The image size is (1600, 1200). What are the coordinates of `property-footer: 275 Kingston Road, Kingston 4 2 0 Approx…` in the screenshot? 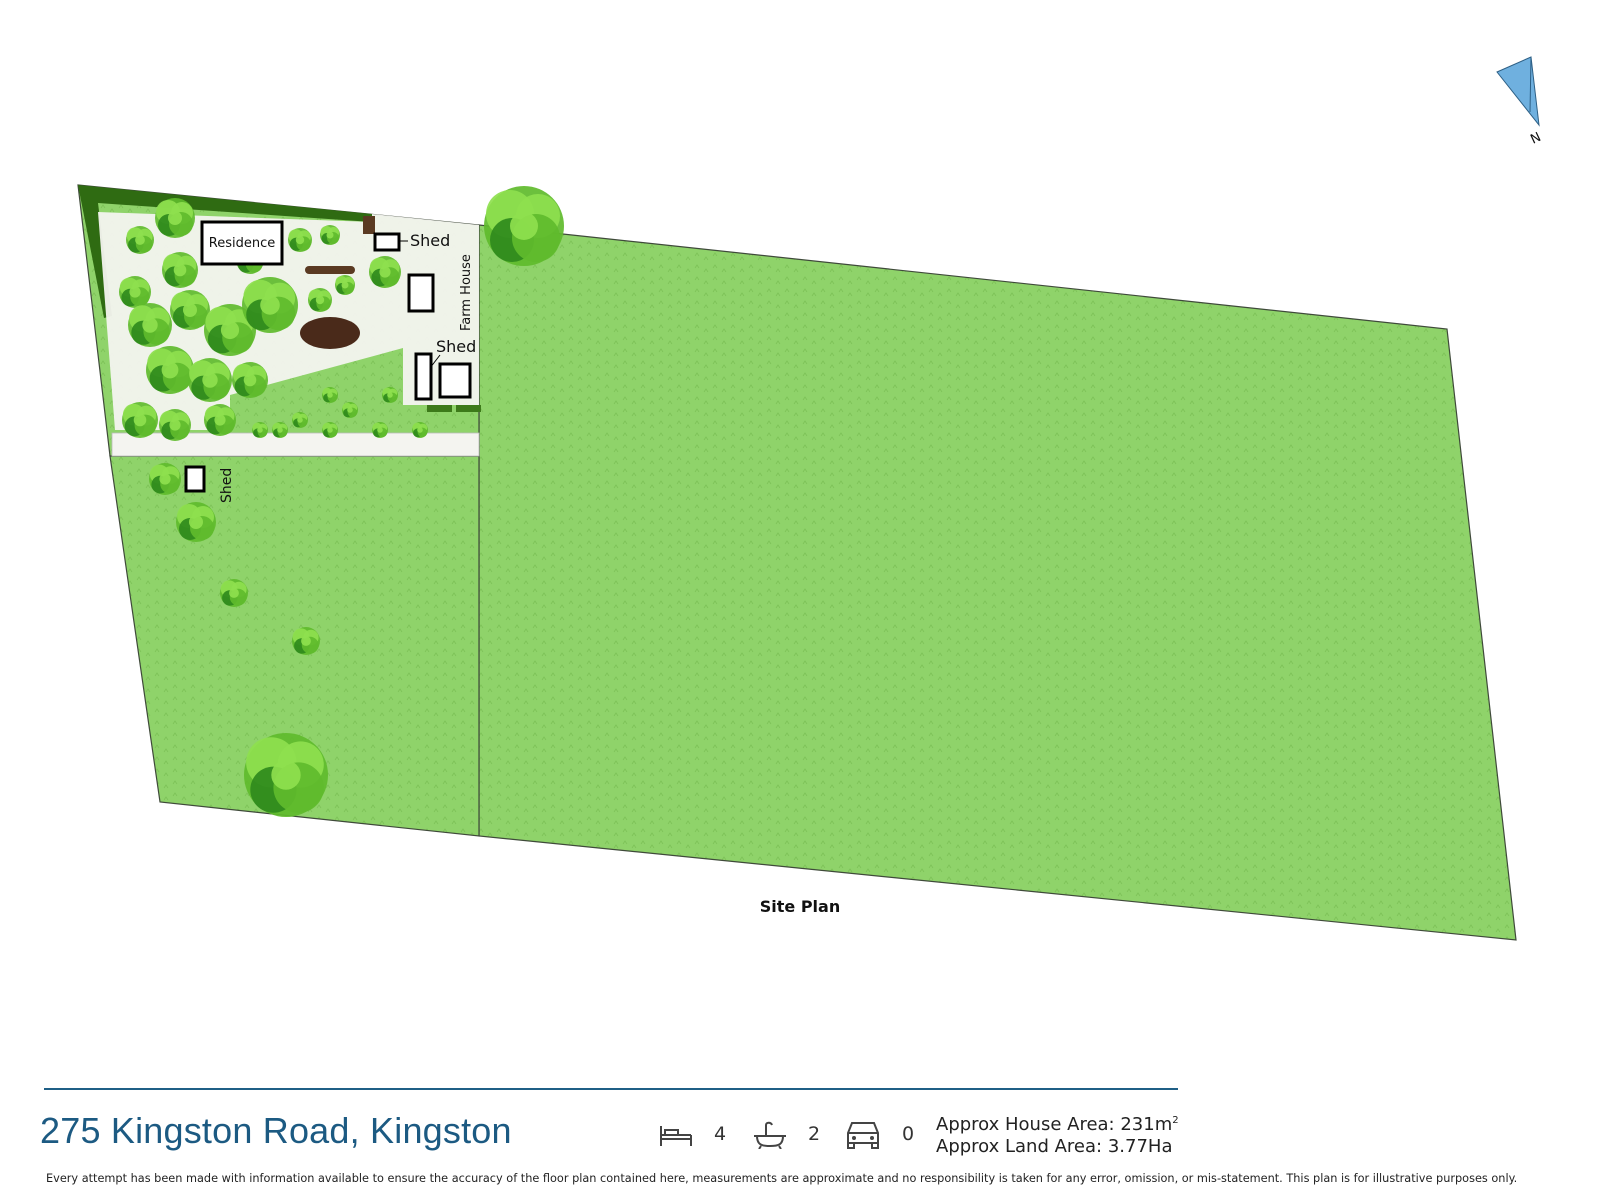 It's located at (800, 1144).